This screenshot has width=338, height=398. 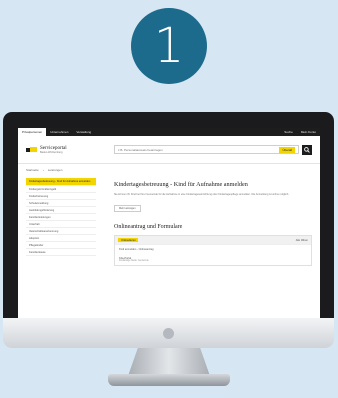 I want to click on breadcrumb: Startseite › Leistungen, so click(x=169, y=168).